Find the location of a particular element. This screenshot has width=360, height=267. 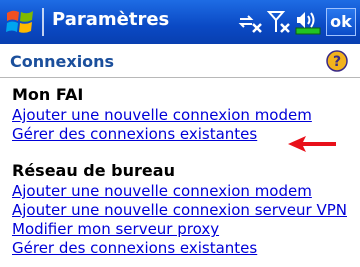

help-icon: ? is located at coordinates (337, 61).